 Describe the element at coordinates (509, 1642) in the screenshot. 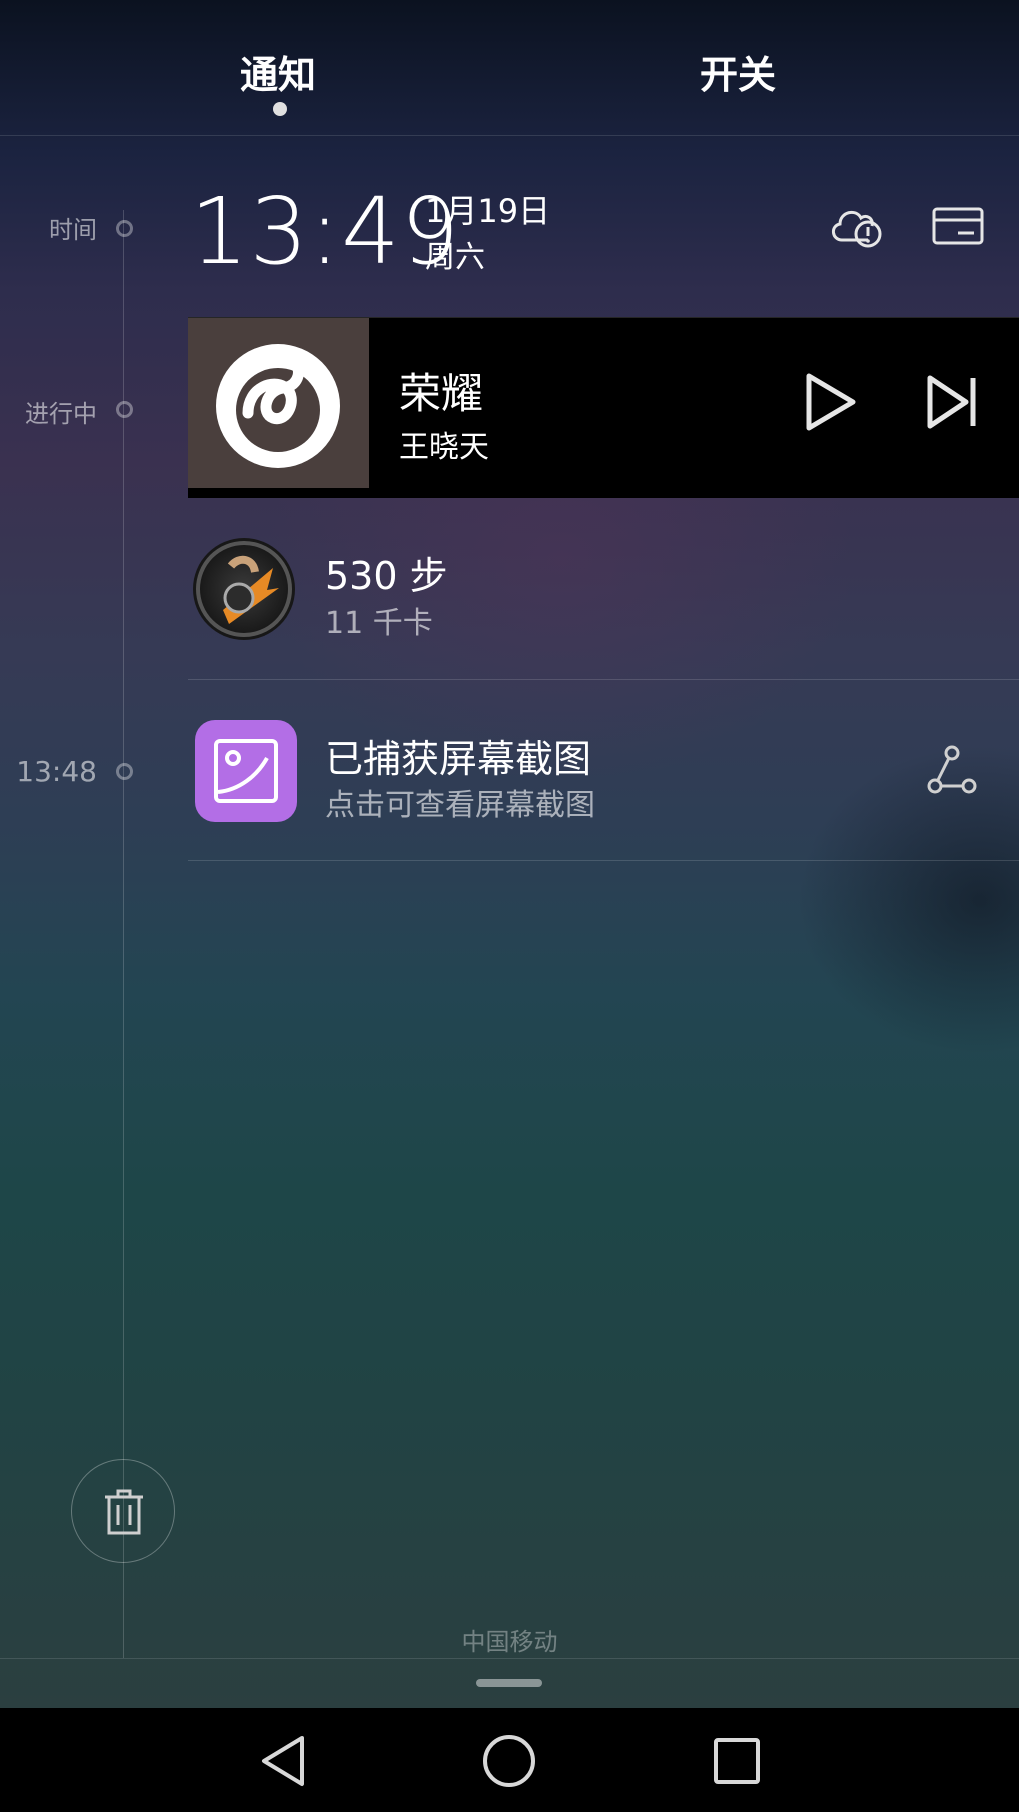

I see `carrier-label: 中国移动` at that location.